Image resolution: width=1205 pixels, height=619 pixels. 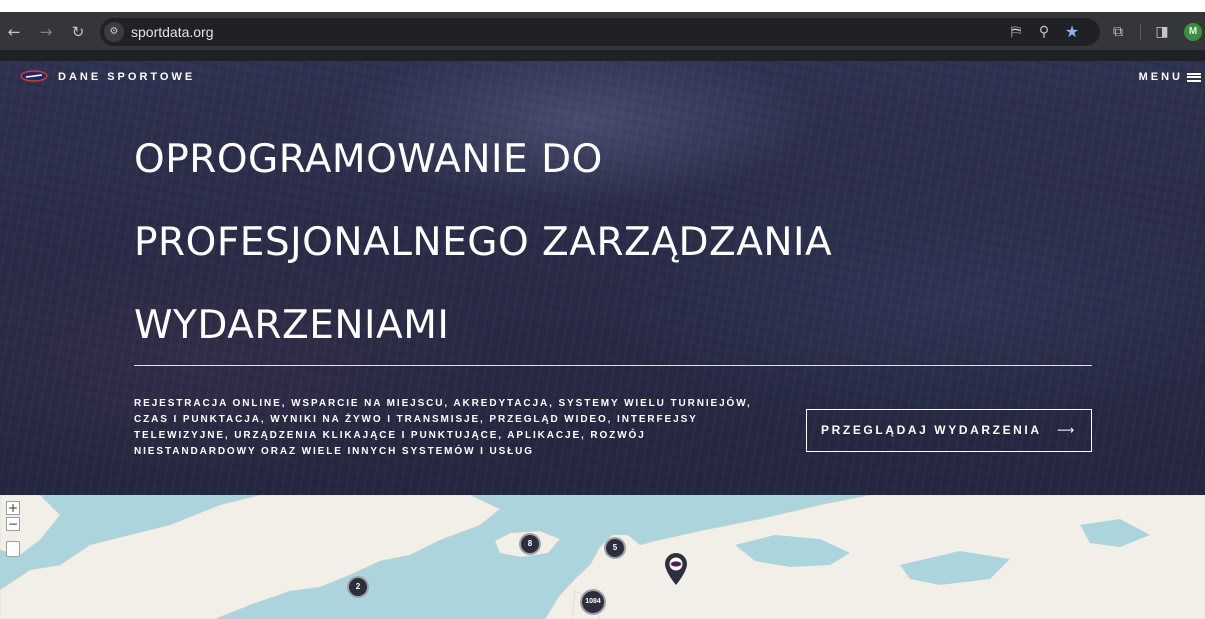 What do you see at coordinates (34, 76) in the screenshot?
I see `brand-logo-icon` at bounding box center [34, 76].